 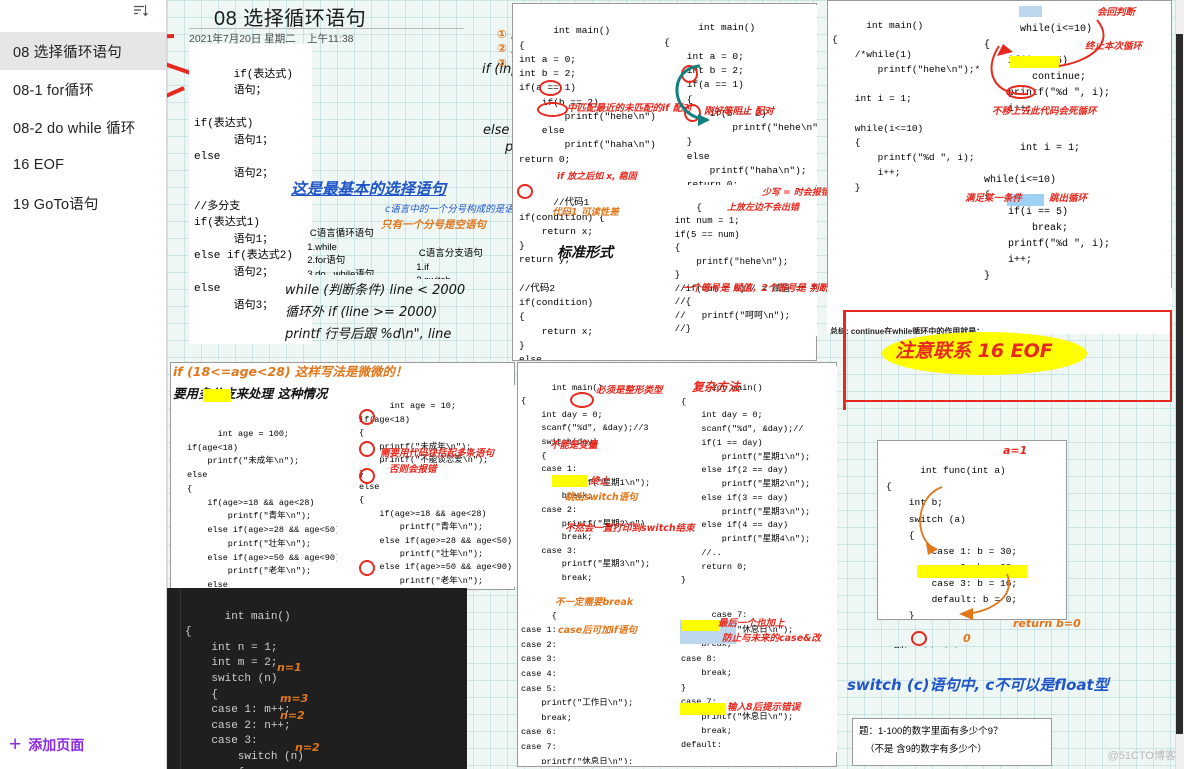 What do you see at coordinates (796, 193) in the screenshot?
I see `handwriting-mid-note6: 少写 = 时会报错` at bounding box center [796, 193].